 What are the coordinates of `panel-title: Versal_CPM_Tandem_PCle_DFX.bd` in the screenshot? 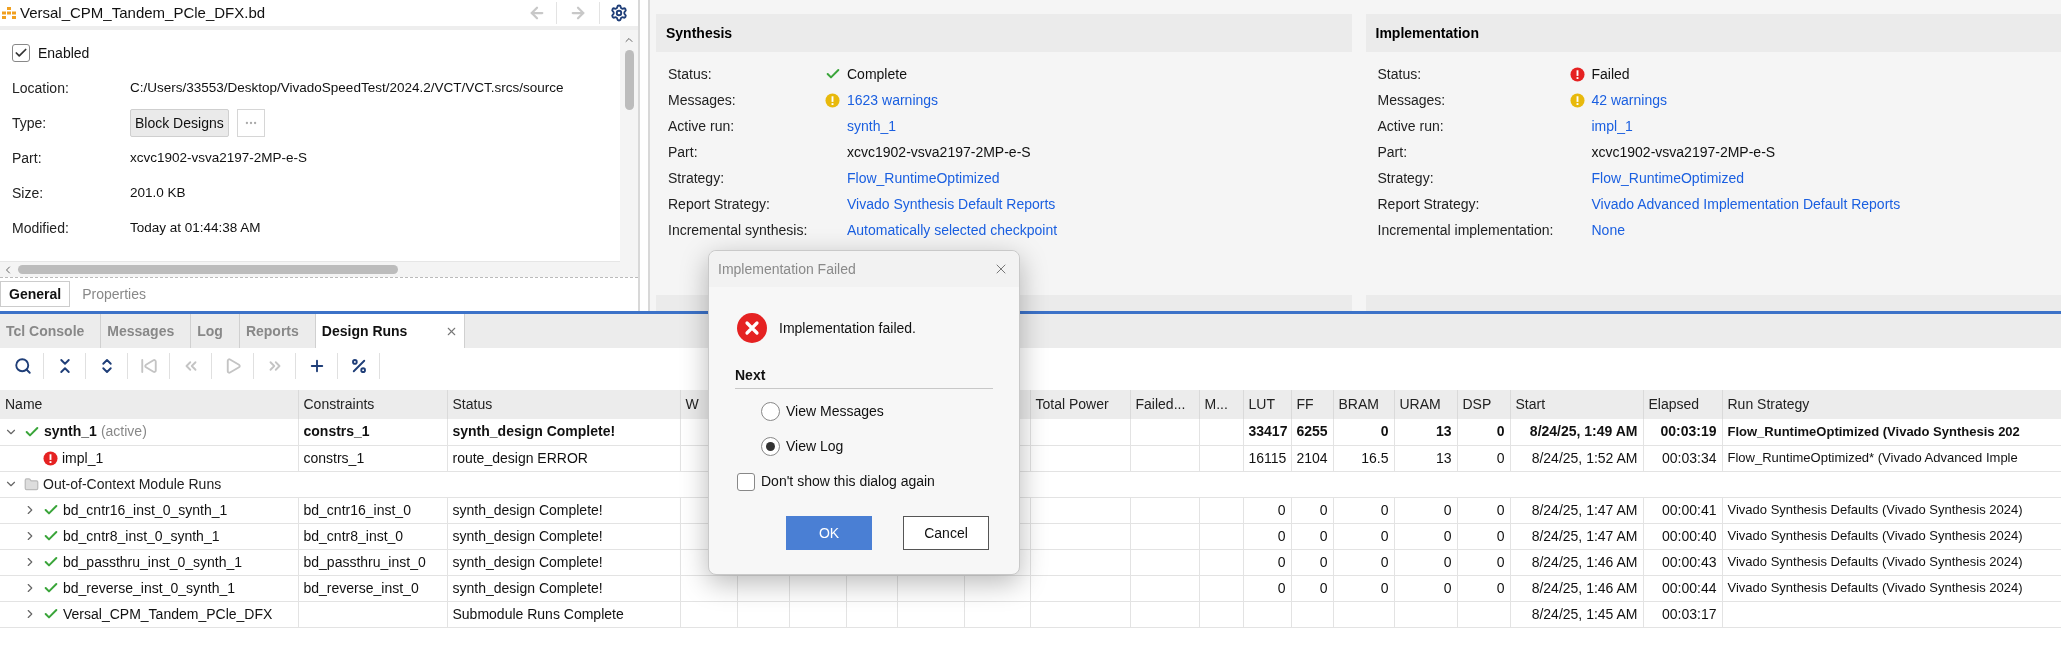 It's located at (143, 12).